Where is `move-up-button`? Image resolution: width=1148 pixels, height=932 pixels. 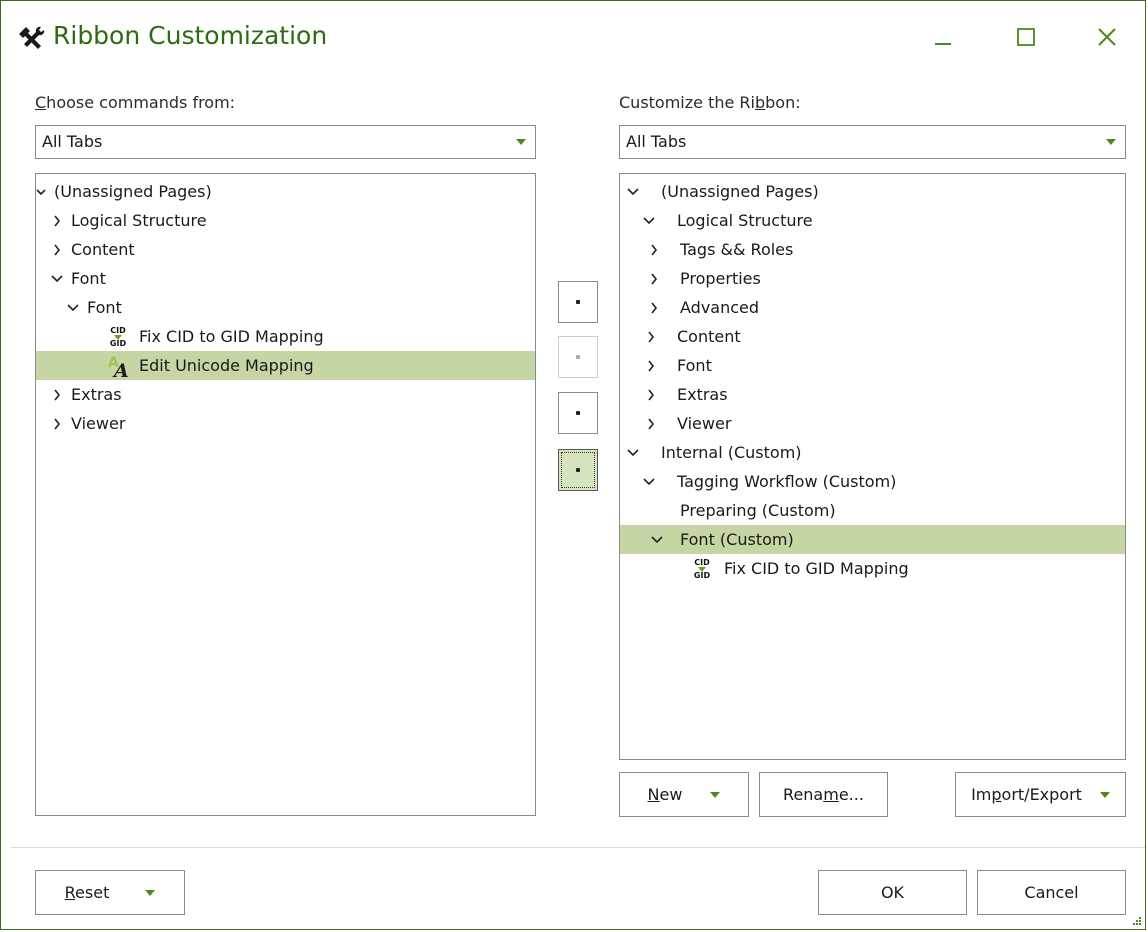 move-up-button is located at coordinates (578, 302).